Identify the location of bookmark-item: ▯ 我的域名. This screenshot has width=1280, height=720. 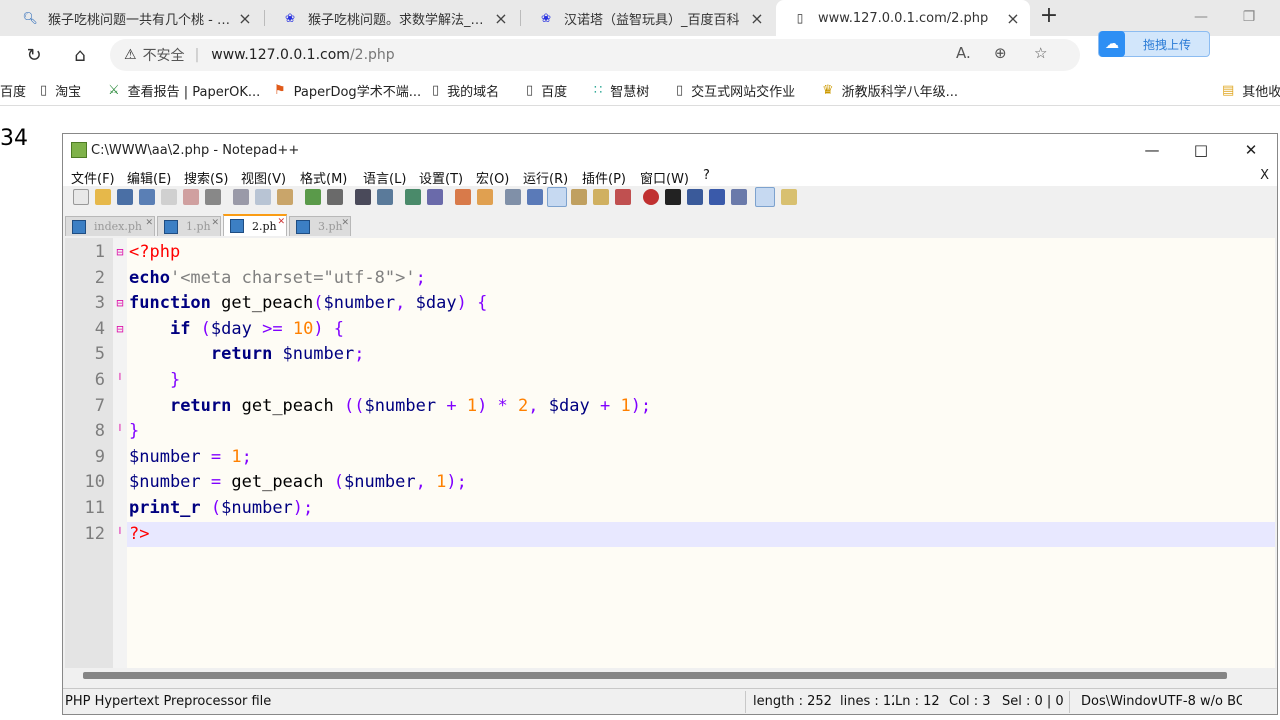
(465, 90).